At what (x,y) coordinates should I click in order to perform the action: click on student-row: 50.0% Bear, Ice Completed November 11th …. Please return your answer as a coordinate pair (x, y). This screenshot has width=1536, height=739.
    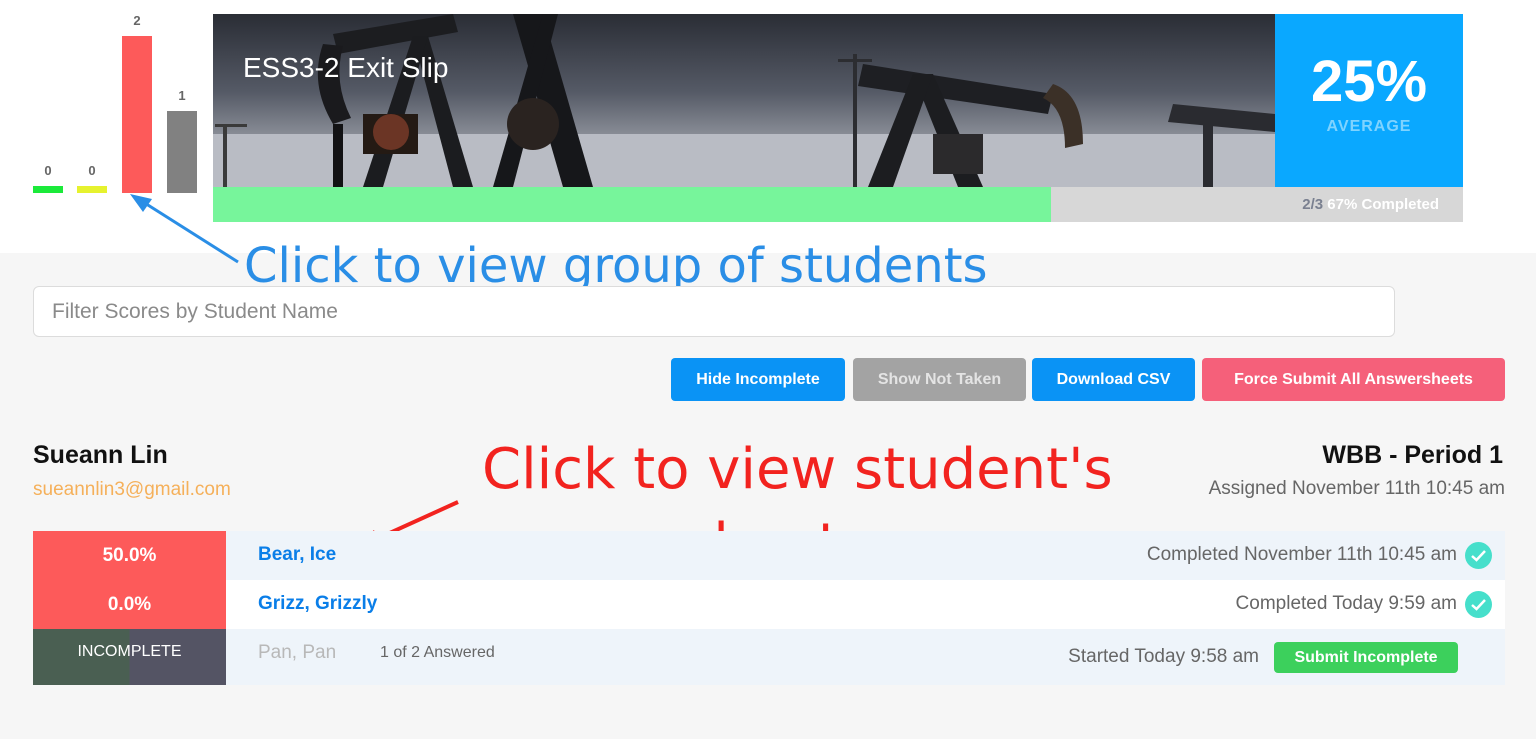
    Looking at the image, I should click on (769, 555).